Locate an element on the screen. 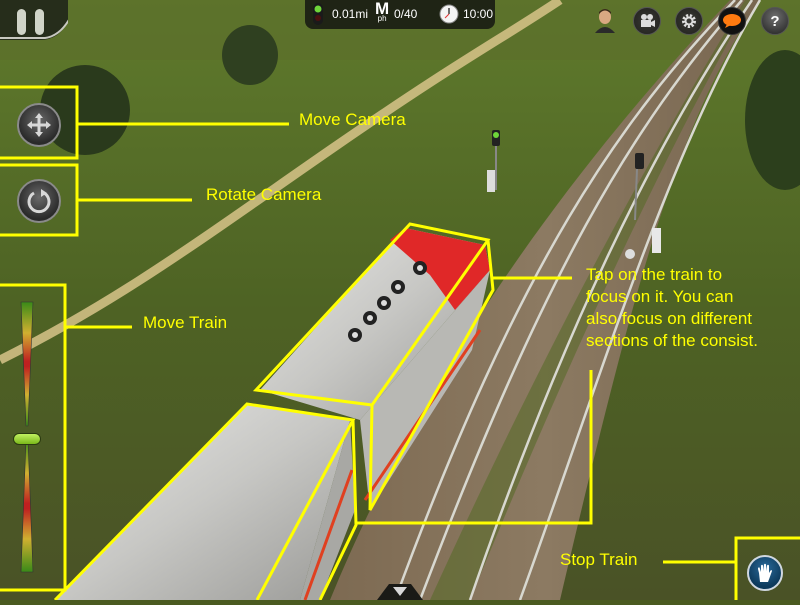 The height and width of the screenshot is (605, 800). callout-line: Tap on the train to is located at coordinates (654, 274).